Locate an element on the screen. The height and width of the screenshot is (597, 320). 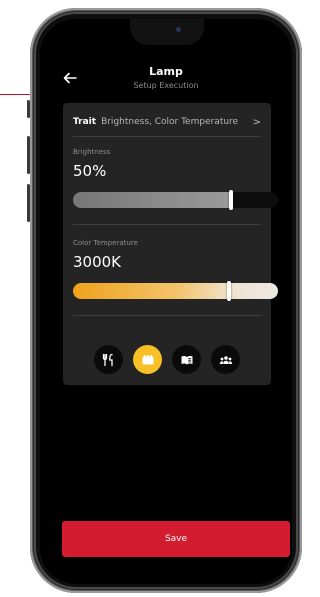
mode-dining-button is located at coordinates (108, 359).